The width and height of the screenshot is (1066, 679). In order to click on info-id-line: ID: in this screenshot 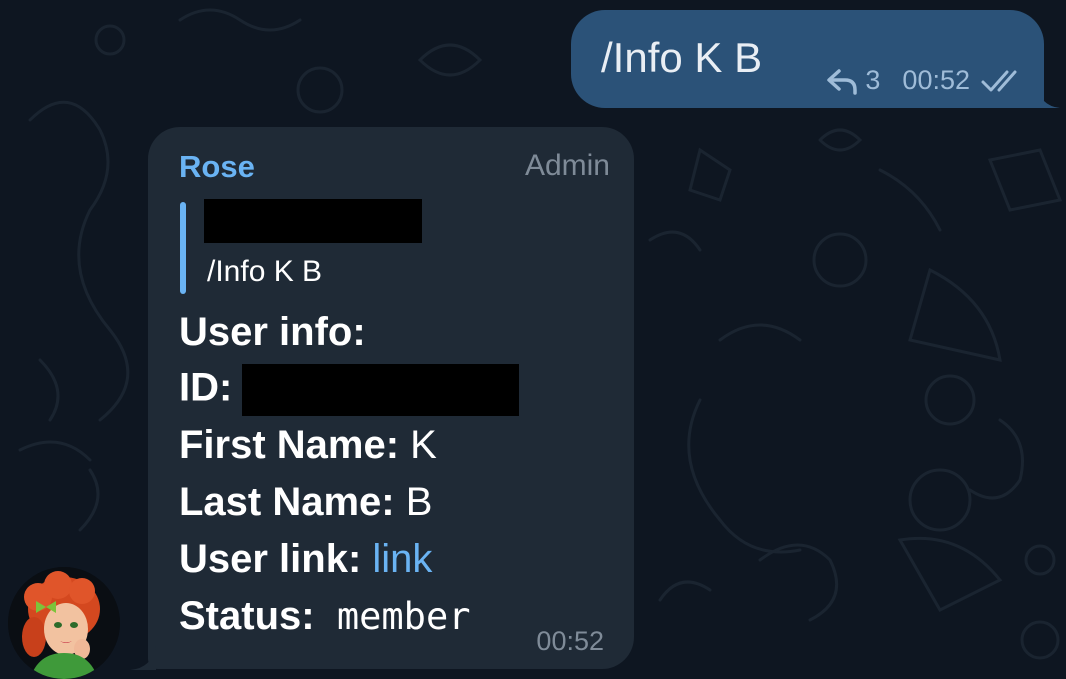, I will do `click(349, 390)`.